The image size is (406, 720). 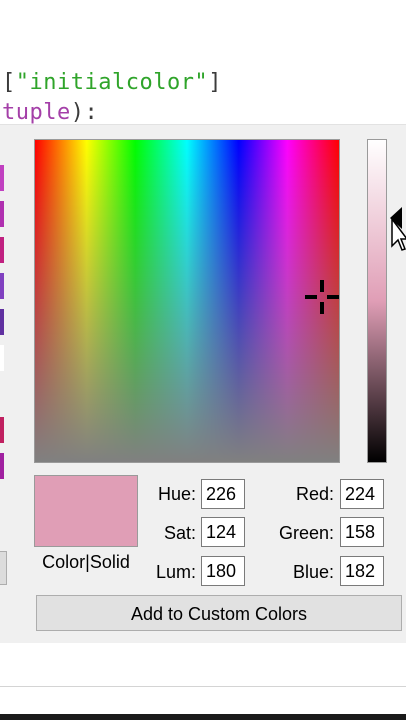 I want to click on define-custom-colors-button-partial, so click(x=3, y=568).